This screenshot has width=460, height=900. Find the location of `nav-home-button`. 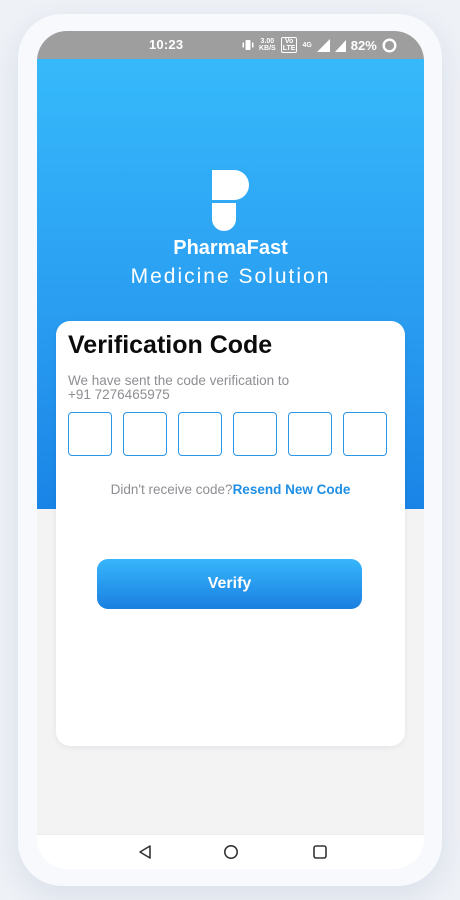

nav-home-button is located at coordinates (231, 852).